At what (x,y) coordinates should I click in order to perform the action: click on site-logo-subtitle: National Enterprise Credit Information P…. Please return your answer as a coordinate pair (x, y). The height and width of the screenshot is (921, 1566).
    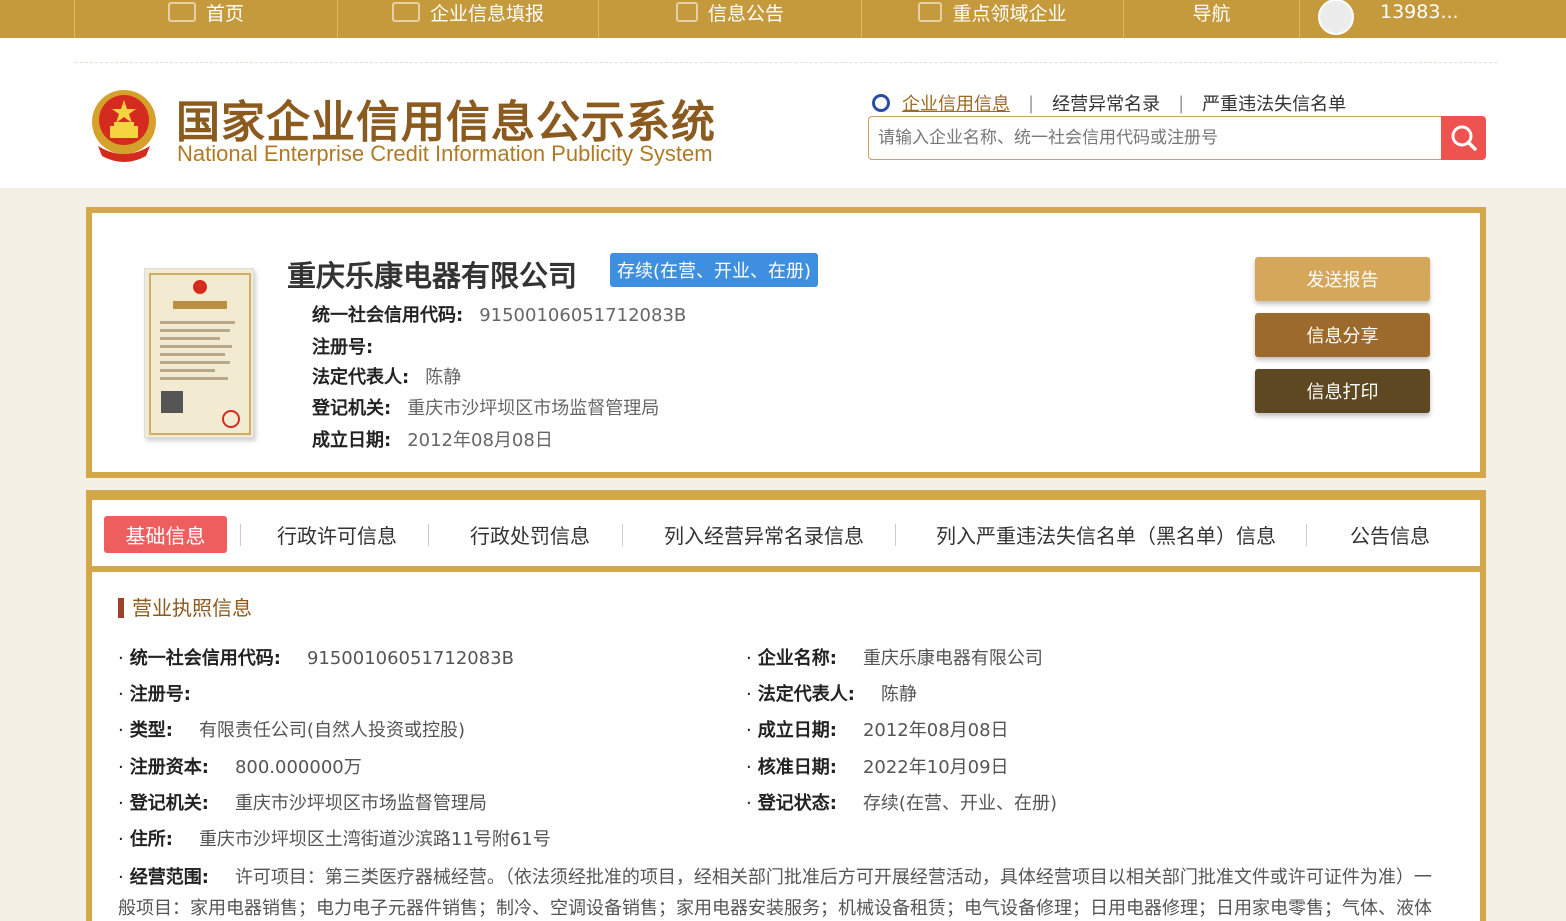
    Looking at the image, I should click on (445, 153).